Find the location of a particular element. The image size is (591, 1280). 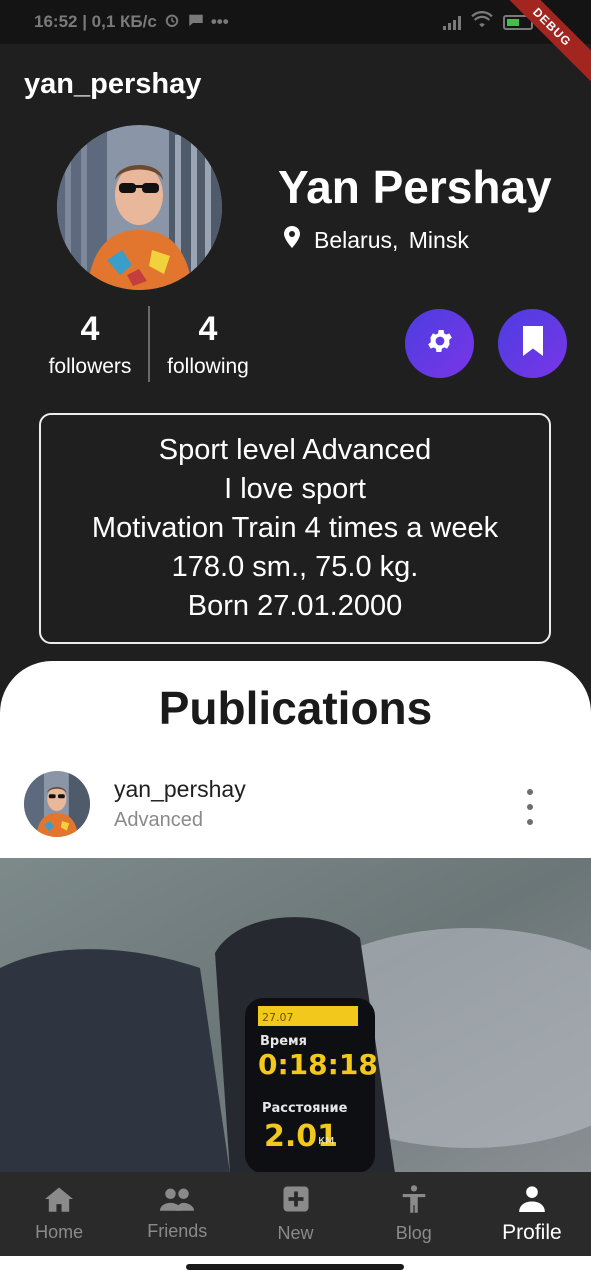

people-icon is located at coordinates (177, 1201).